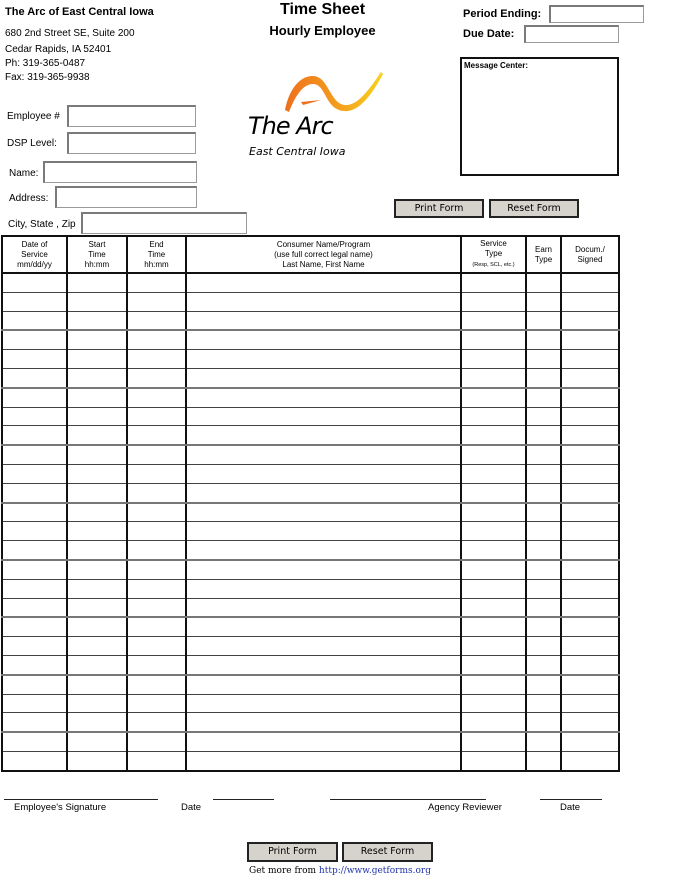  Describe the element at coordinates (375, 871) in the screenshot. I see `footer-link: http://www.getforms.org` at that location.